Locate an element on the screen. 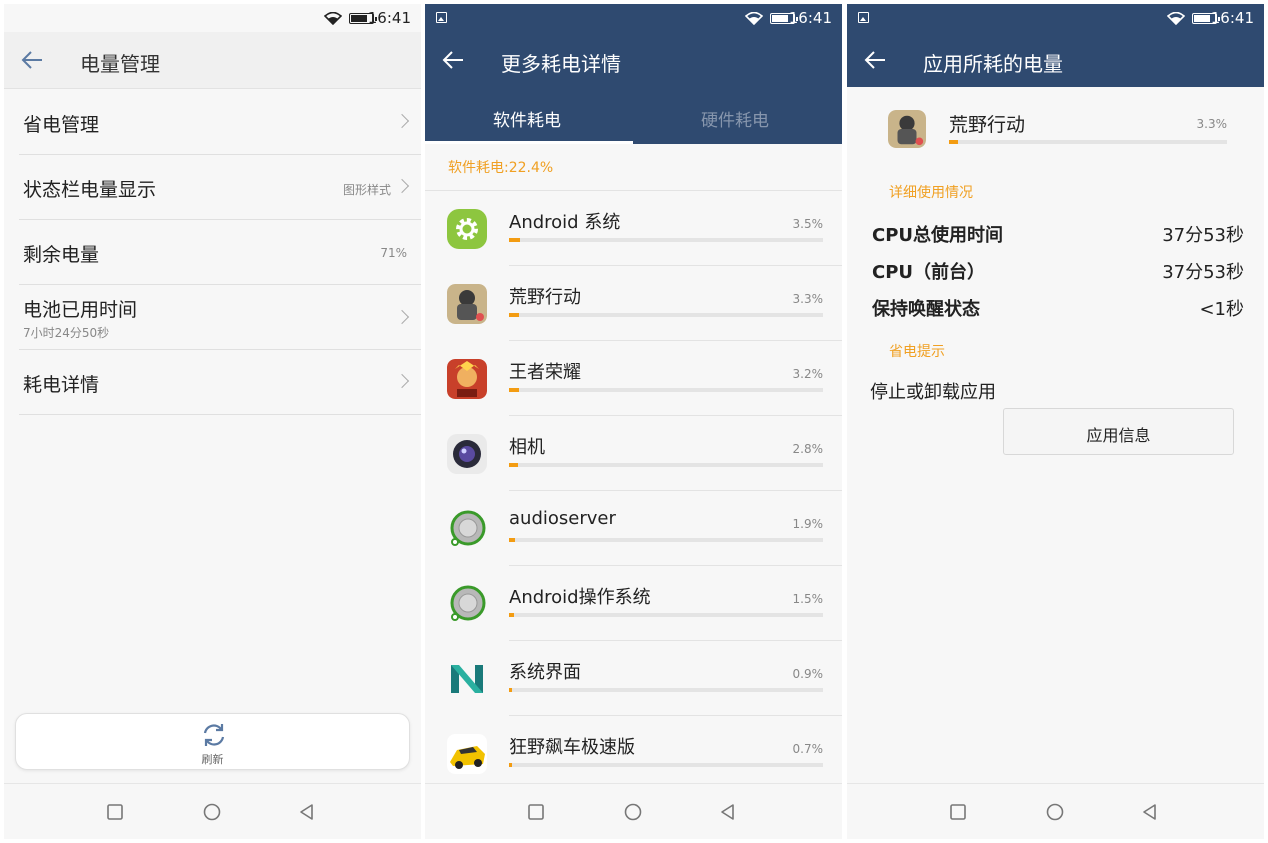  app-name: Android操作系统 is located at coordinates (580, 597).